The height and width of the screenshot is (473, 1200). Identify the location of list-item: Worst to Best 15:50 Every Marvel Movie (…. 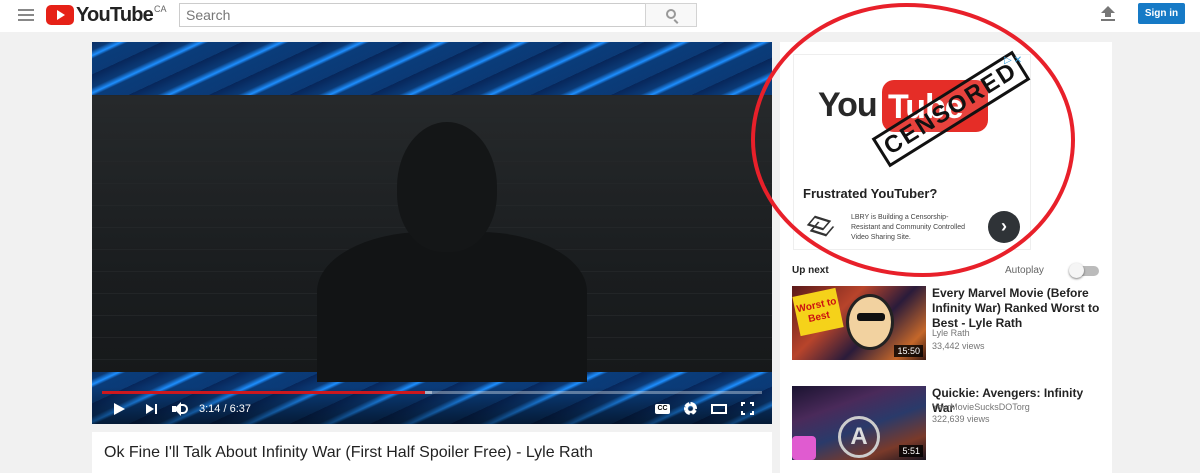
(948, 326).